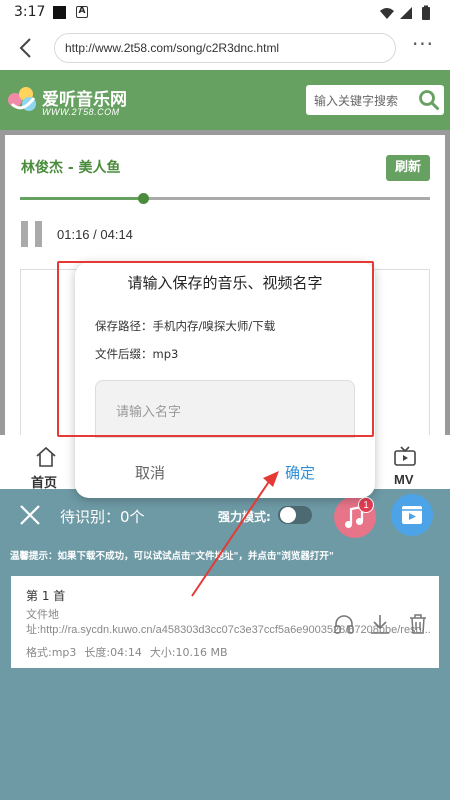 The width and height of the screenshot is (450, 800). Describe the element at coordinates (225, 283) in the screenshot. I see `dialog-title: 请输入保存的音乐、视频名字` at that location.